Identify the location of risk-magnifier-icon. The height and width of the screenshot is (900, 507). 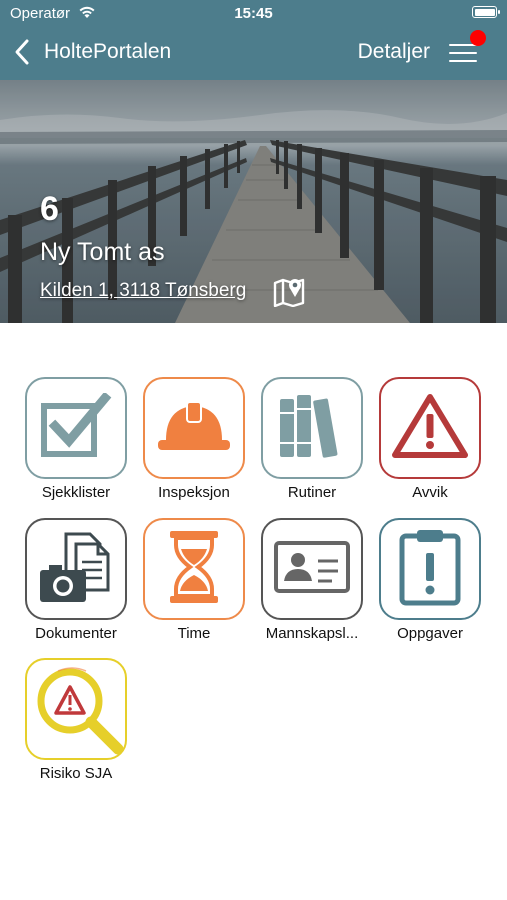
(76, 709).